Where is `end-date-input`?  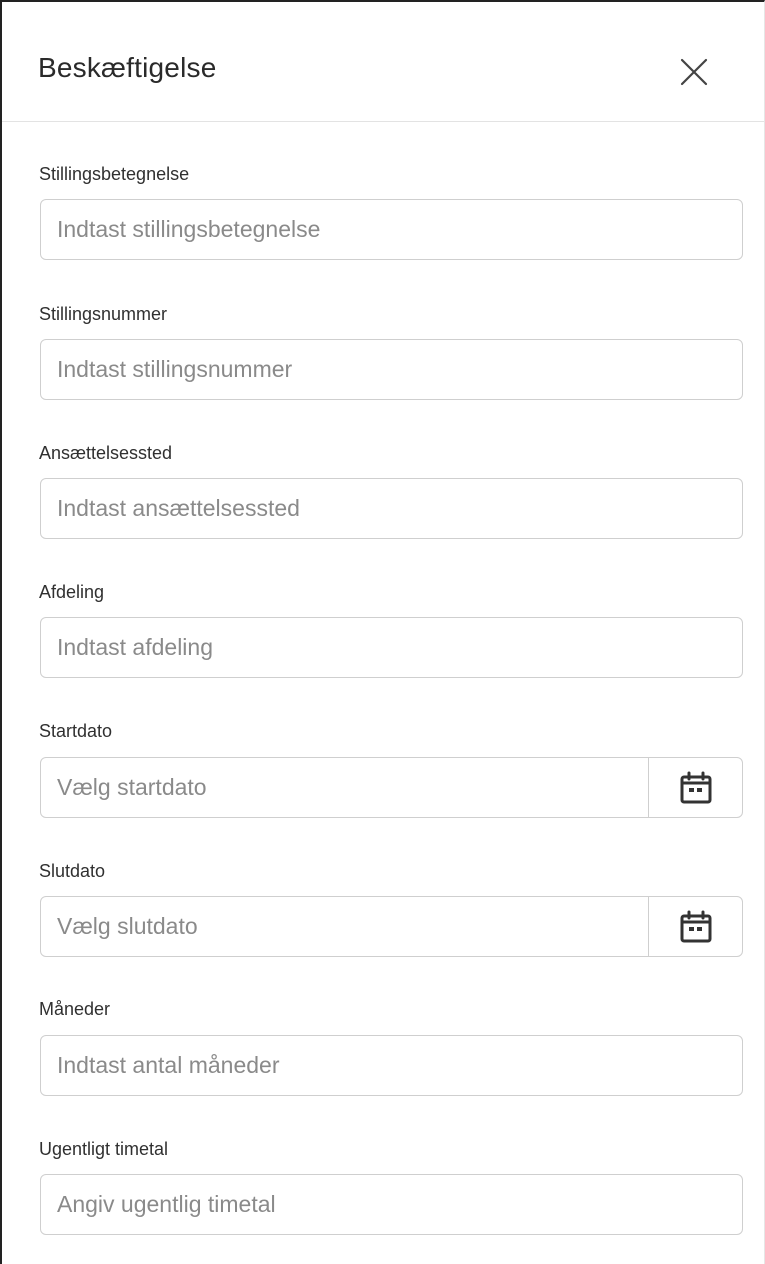
end-date-input is located at coordinates (344, 926).